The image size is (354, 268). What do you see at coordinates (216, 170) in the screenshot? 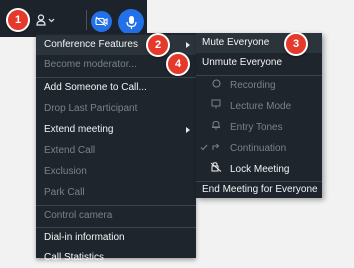
I see `lock-icon` at bounding box center [216, 170].